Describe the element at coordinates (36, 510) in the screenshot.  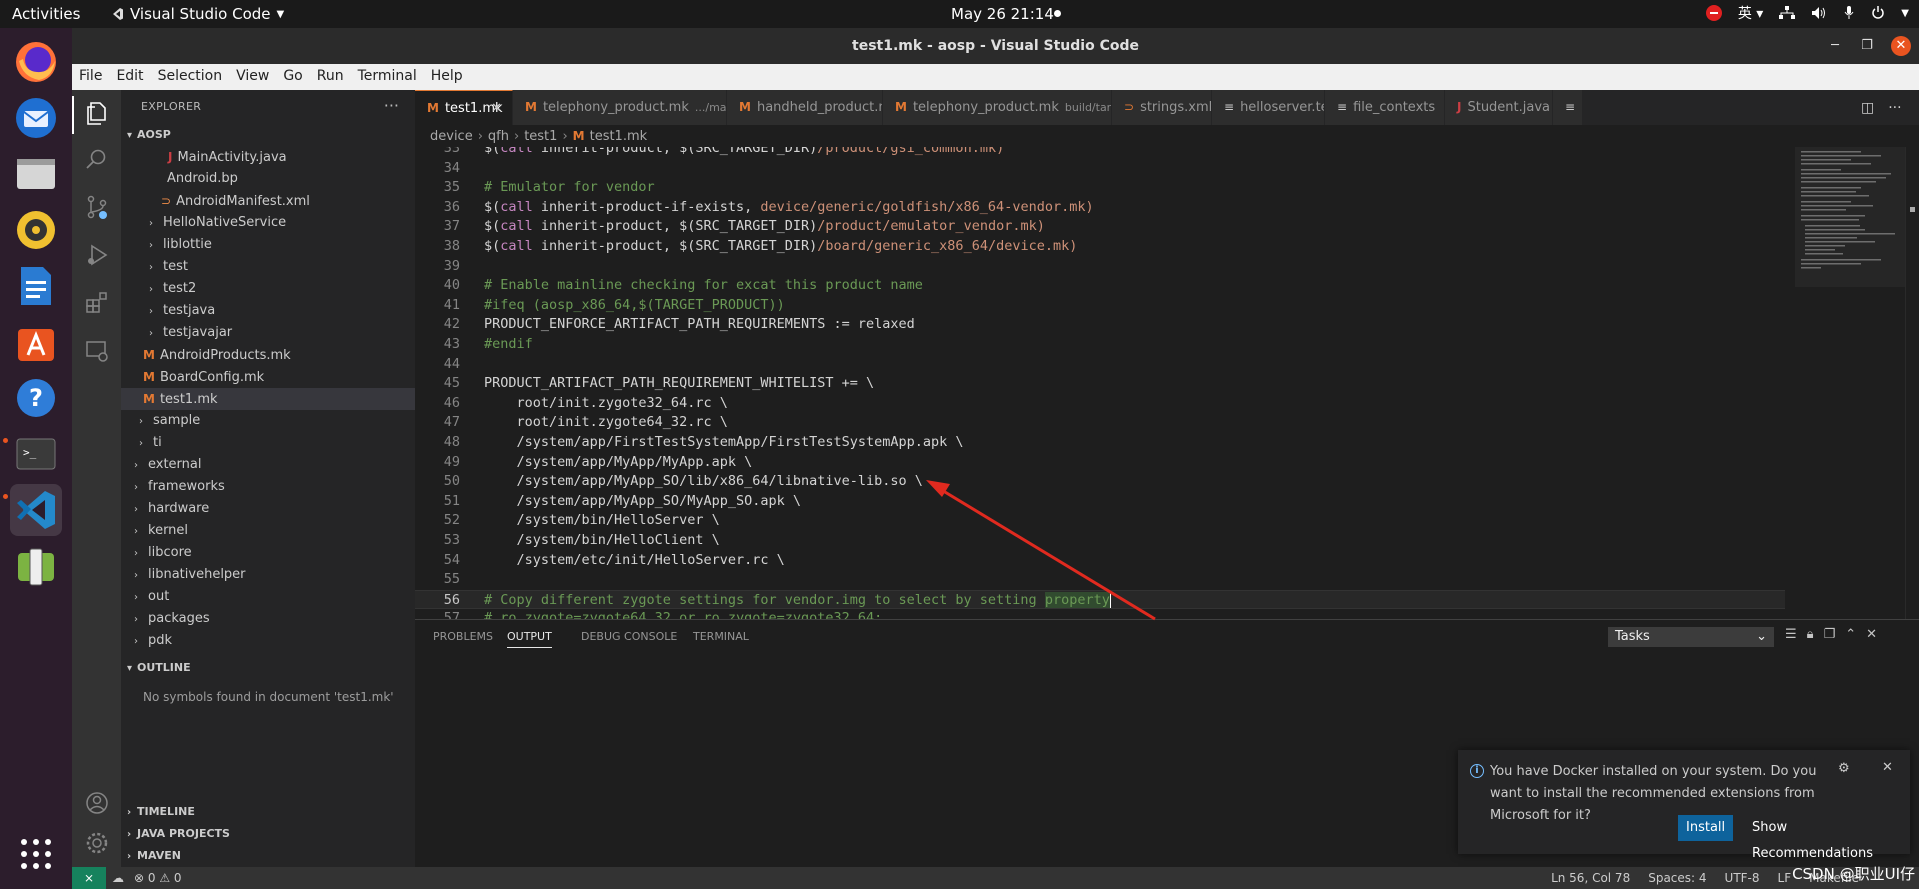
I see `vscode-icon` at that location.